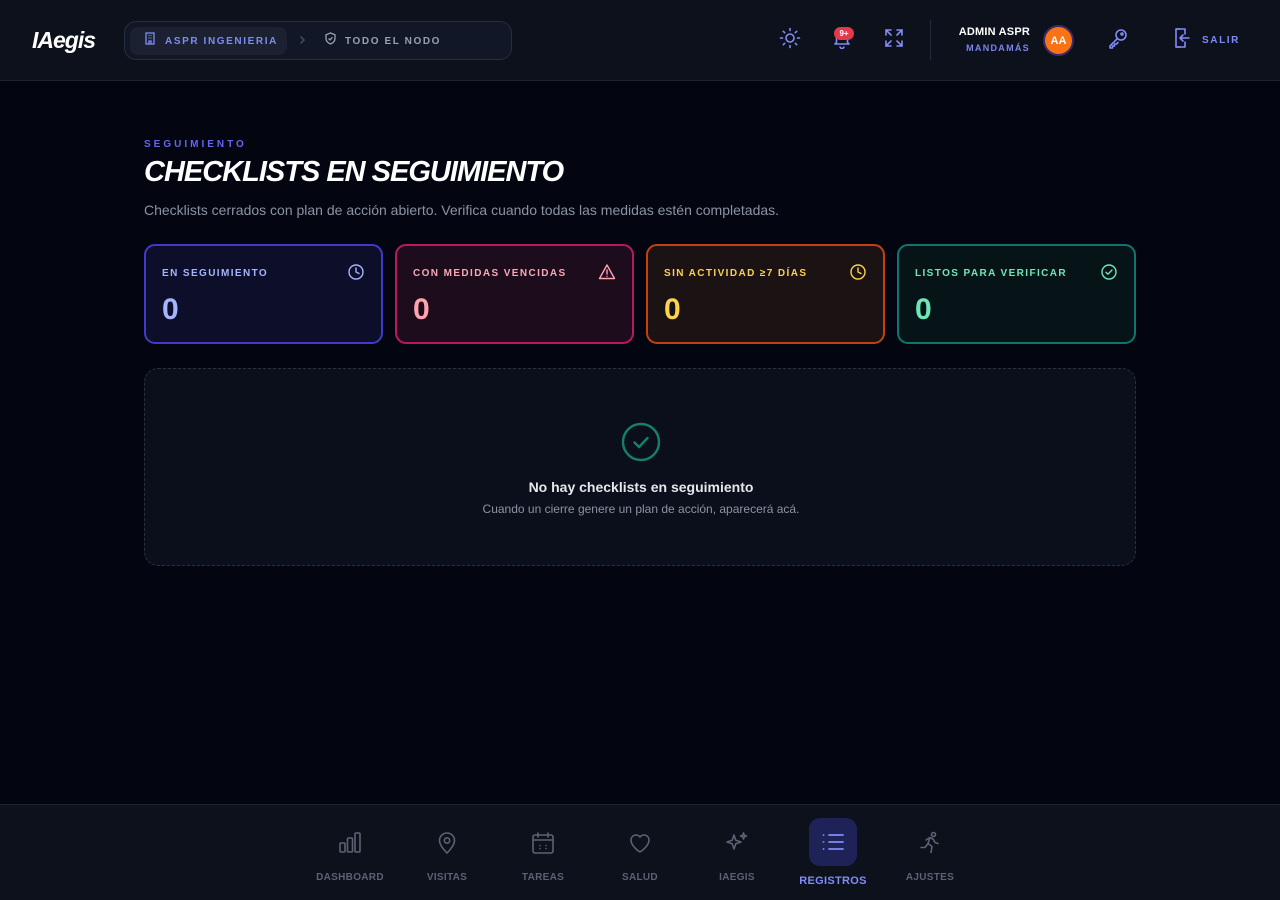  I want to click on shield-icon, so click(330, 41).